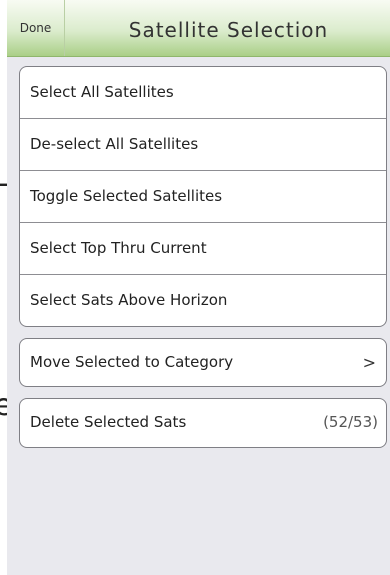 The width and height of the screenshot is (390, 575). I want to click on done-button: Done, so click(36, 28).